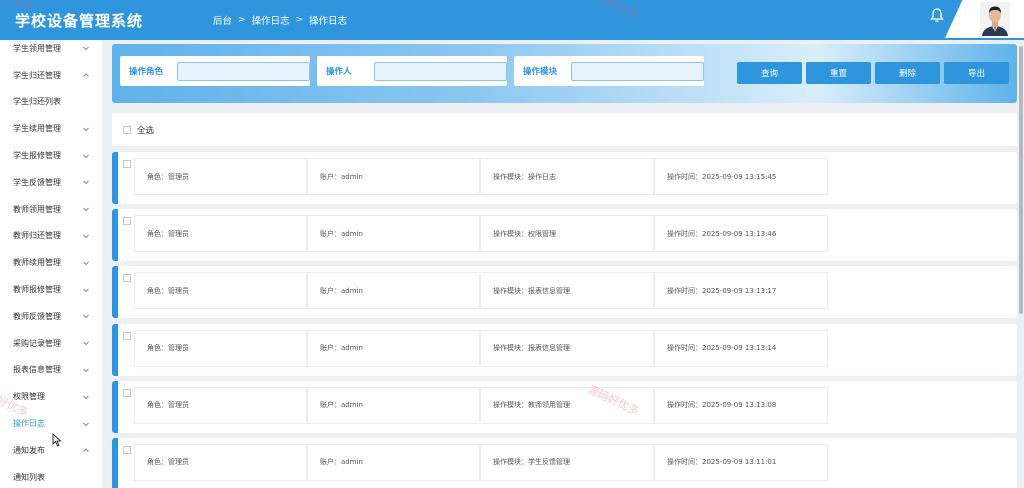  I want to click on query-button: 查询, so click(769, 73).